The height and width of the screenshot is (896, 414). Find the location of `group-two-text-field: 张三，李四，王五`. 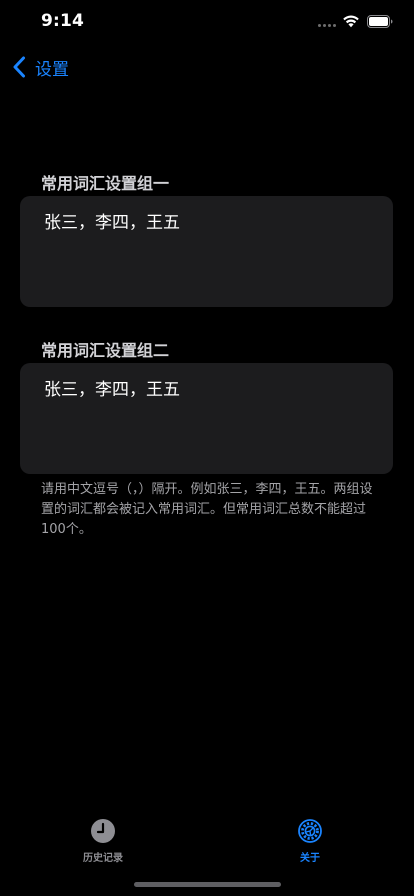

group-two-text-field: 张三，李四，王五 is located at coordinates (206, 418).